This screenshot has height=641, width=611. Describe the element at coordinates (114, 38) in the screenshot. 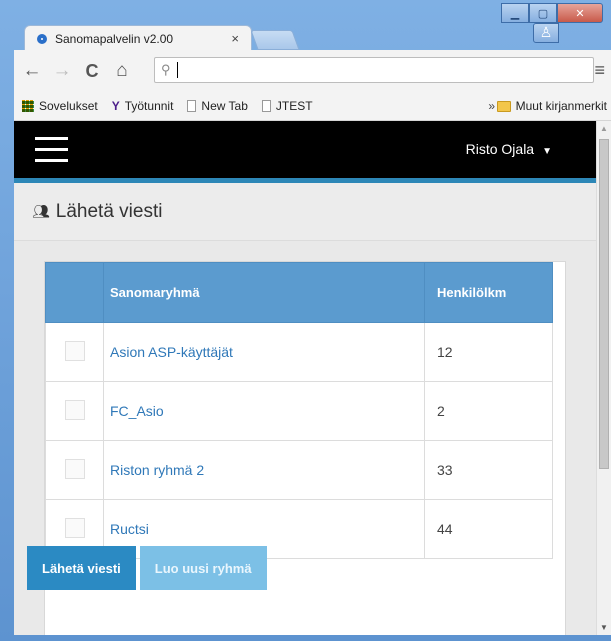

I see `tab-title: Sanomapalvelin v2.00` at that location.